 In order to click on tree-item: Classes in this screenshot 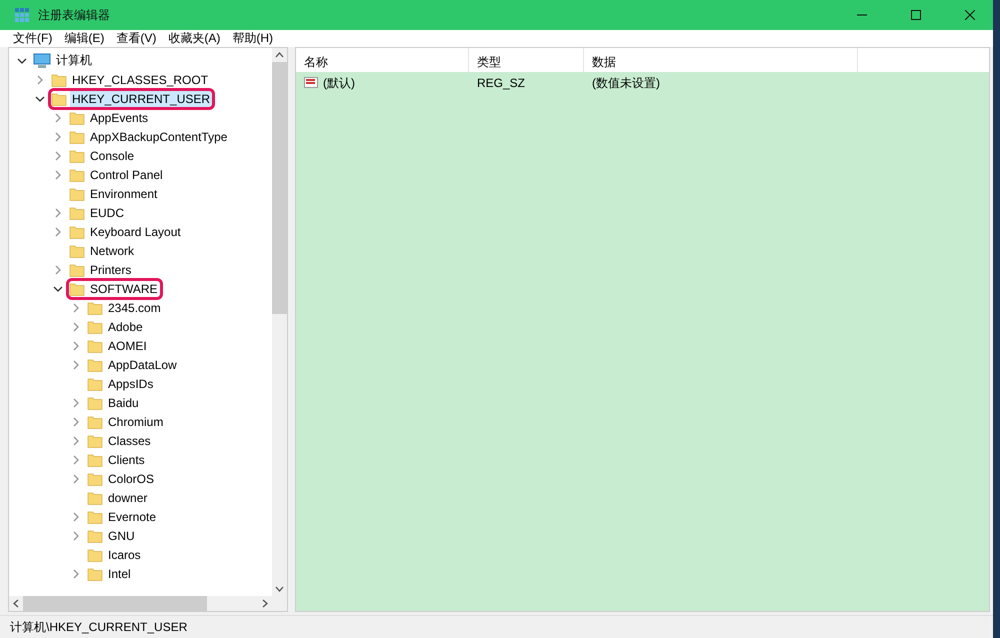, I will do `click(129, 440)`.